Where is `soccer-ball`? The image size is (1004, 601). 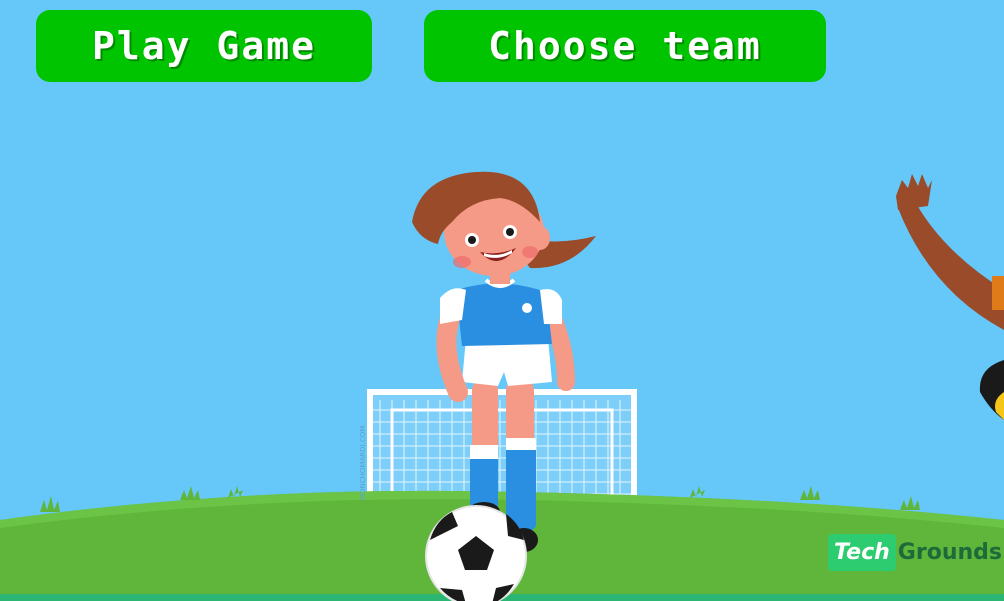 soccer-ball is located at coordinates (476, 553).